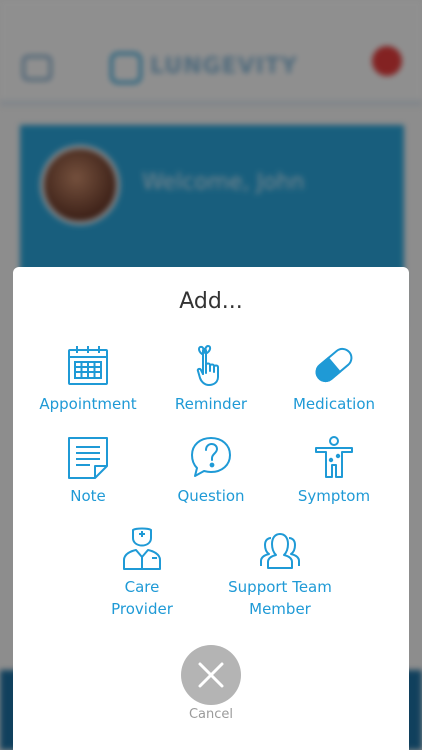 This screenshot has height=750, width=422. What do you see at coordinates (88, 458) in the screenshot?
I see `note-icon` at bounding box center [88, 458].